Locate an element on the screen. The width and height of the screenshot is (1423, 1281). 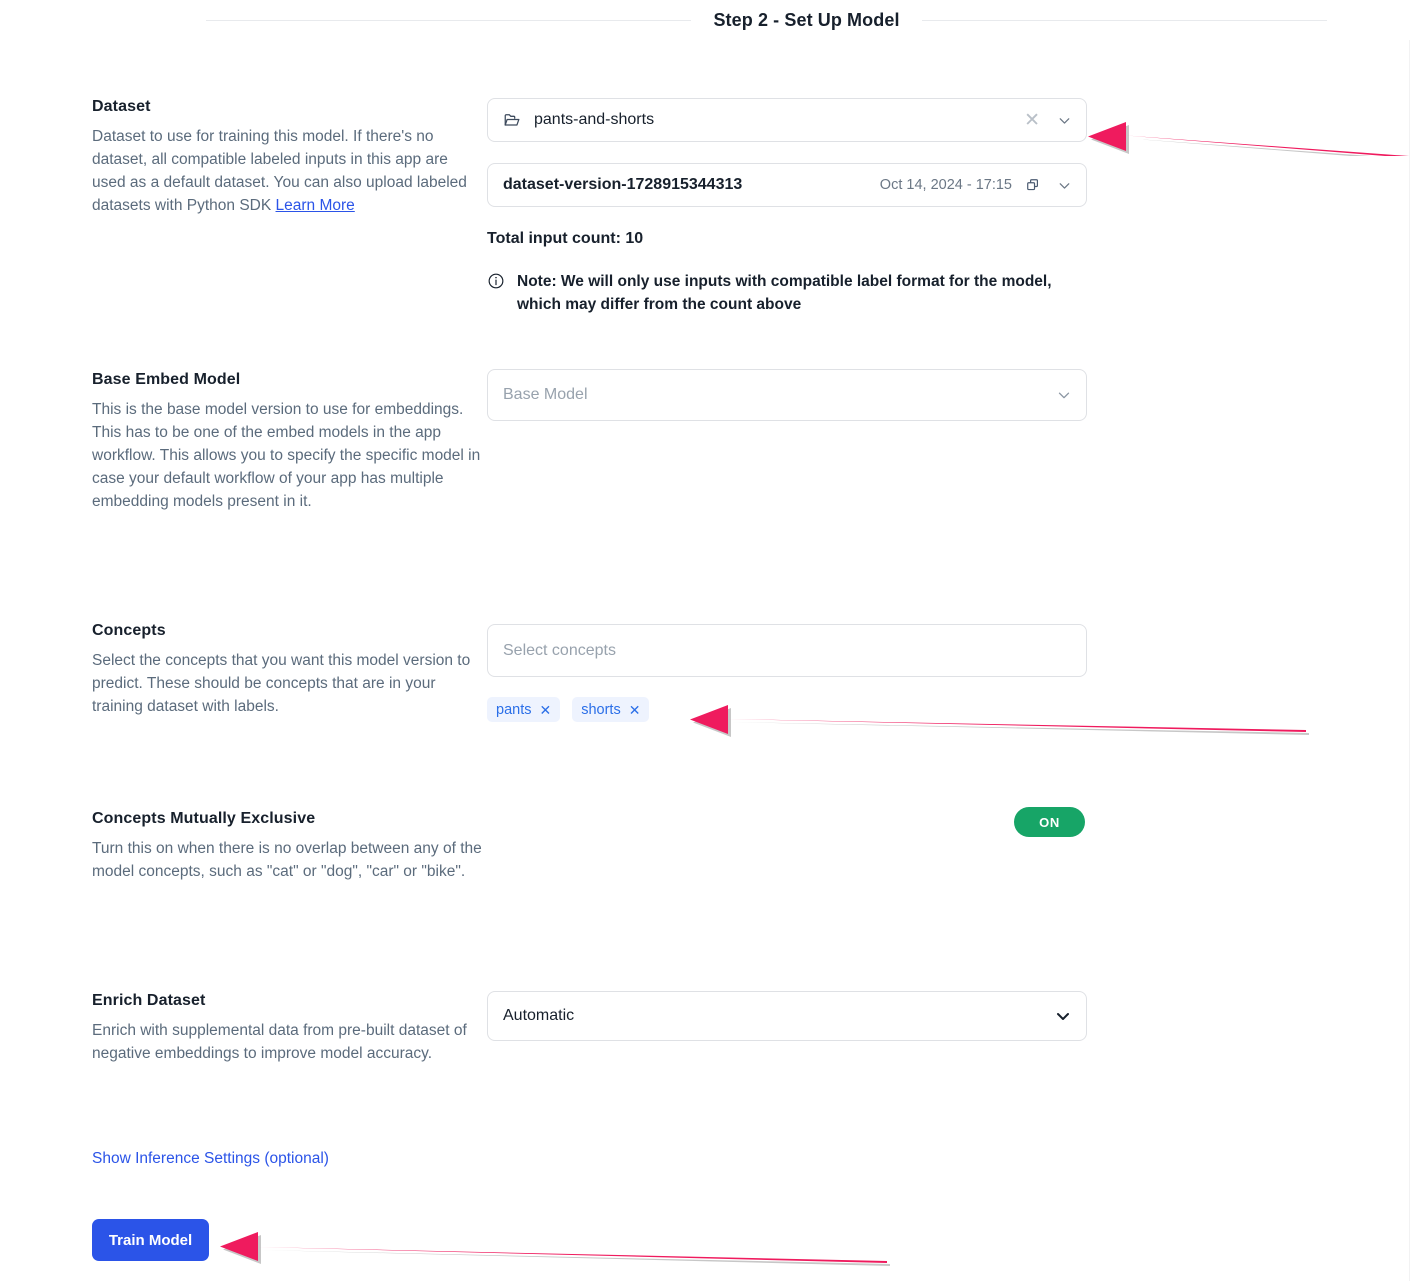
dataset-learn-more-link: Learn More is located at coordinates (315, 205).